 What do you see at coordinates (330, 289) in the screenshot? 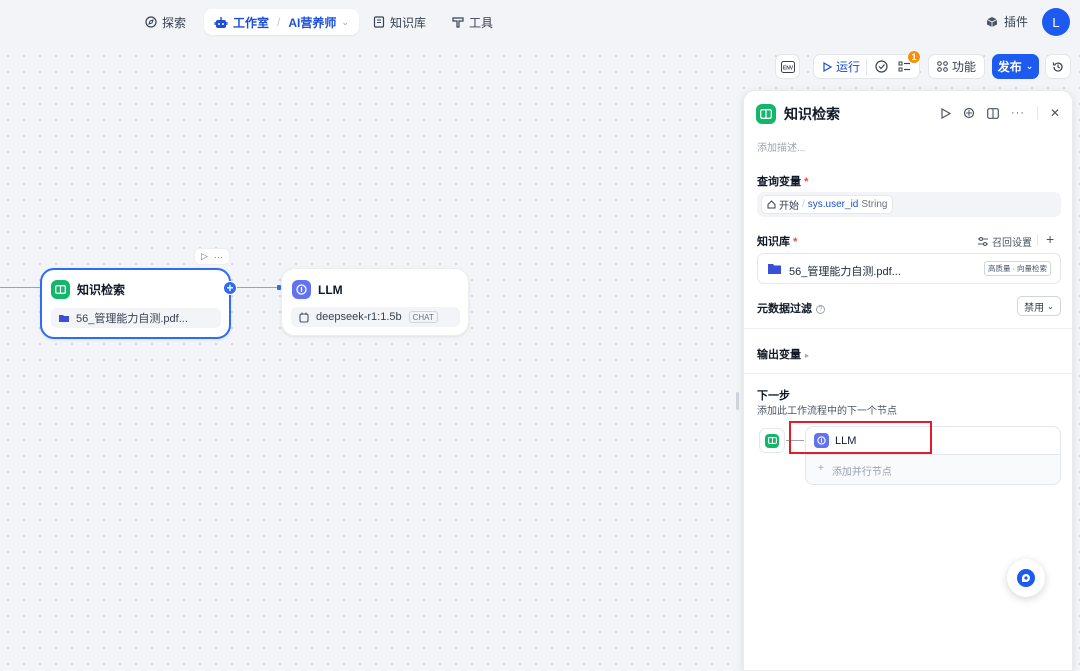
I see `node-title: LLM` at bounding box center [330, 289].